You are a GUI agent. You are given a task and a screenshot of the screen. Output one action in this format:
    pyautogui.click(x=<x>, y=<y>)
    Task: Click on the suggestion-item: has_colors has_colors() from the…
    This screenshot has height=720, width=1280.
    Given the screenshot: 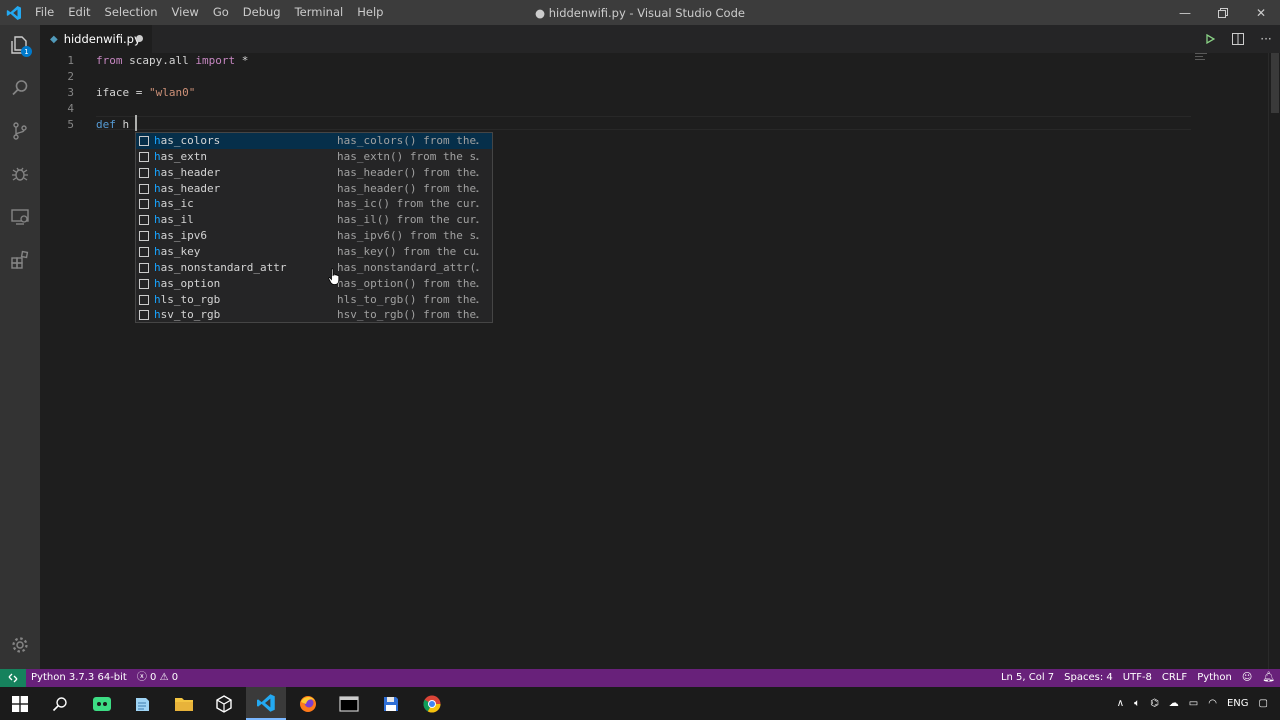 What is the action you would take?
    pyautogui.click(x=314, y=141)
    